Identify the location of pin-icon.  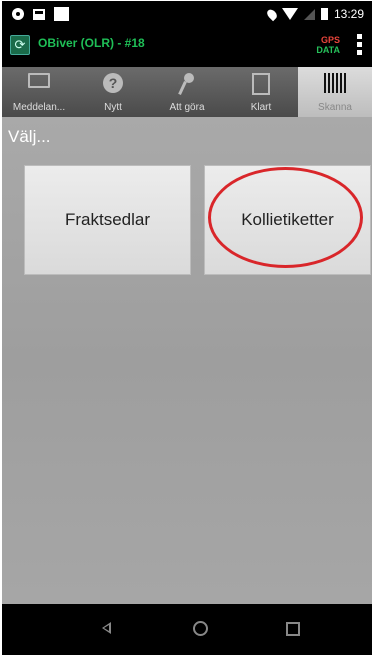
(187, 84).